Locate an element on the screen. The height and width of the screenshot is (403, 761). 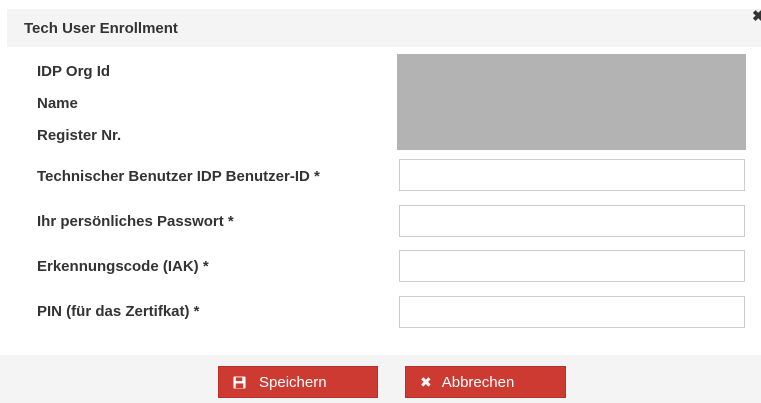
close-icon: ✖ is located at coordinates (756, 16).